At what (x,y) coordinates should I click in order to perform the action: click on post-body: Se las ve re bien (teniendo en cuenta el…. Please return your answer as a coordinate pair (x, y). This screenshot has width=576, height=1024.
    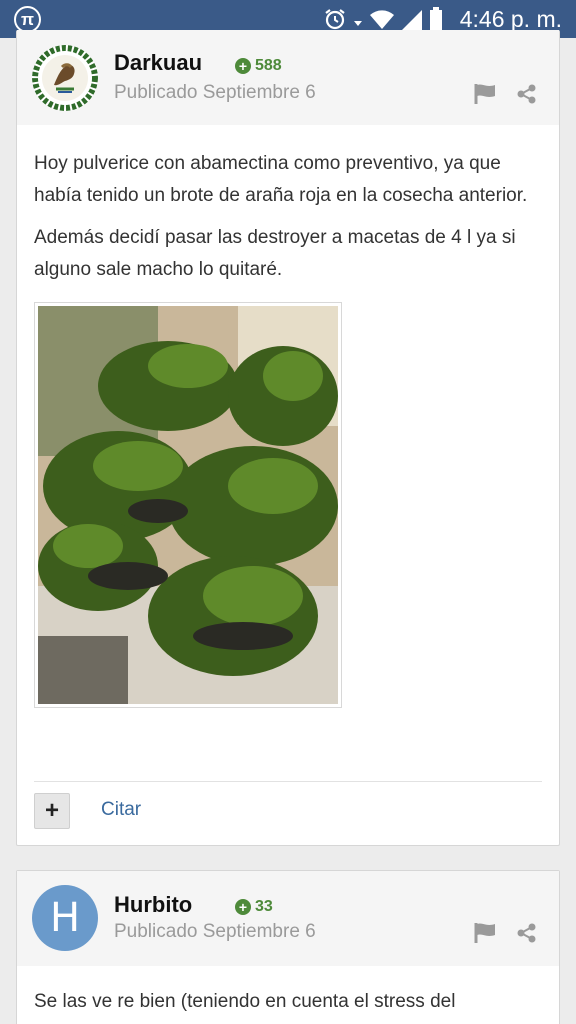
    Looking at the image, I should click on (288, 992).